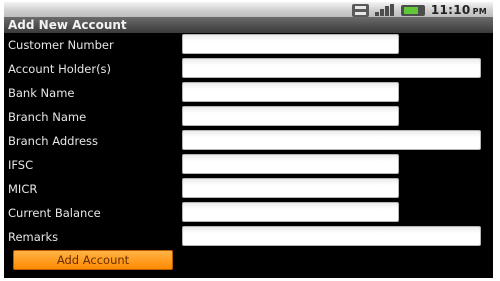  I want to click on micr-label: MICR, so click(23, 189).